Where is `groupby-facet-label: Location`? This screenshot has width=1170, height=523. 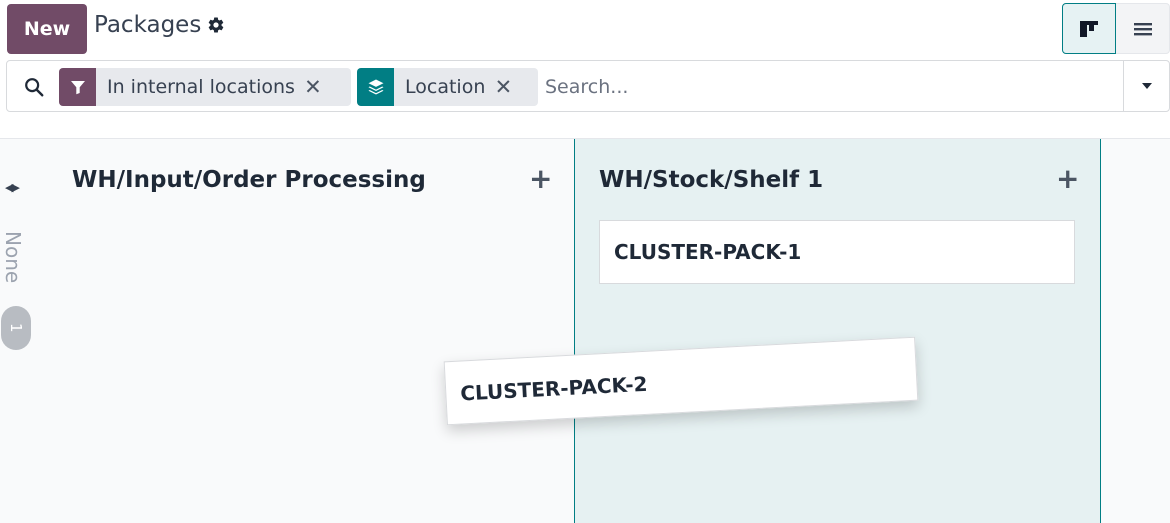
groupby-facet-label: Location is located at coordinates (445, 87).